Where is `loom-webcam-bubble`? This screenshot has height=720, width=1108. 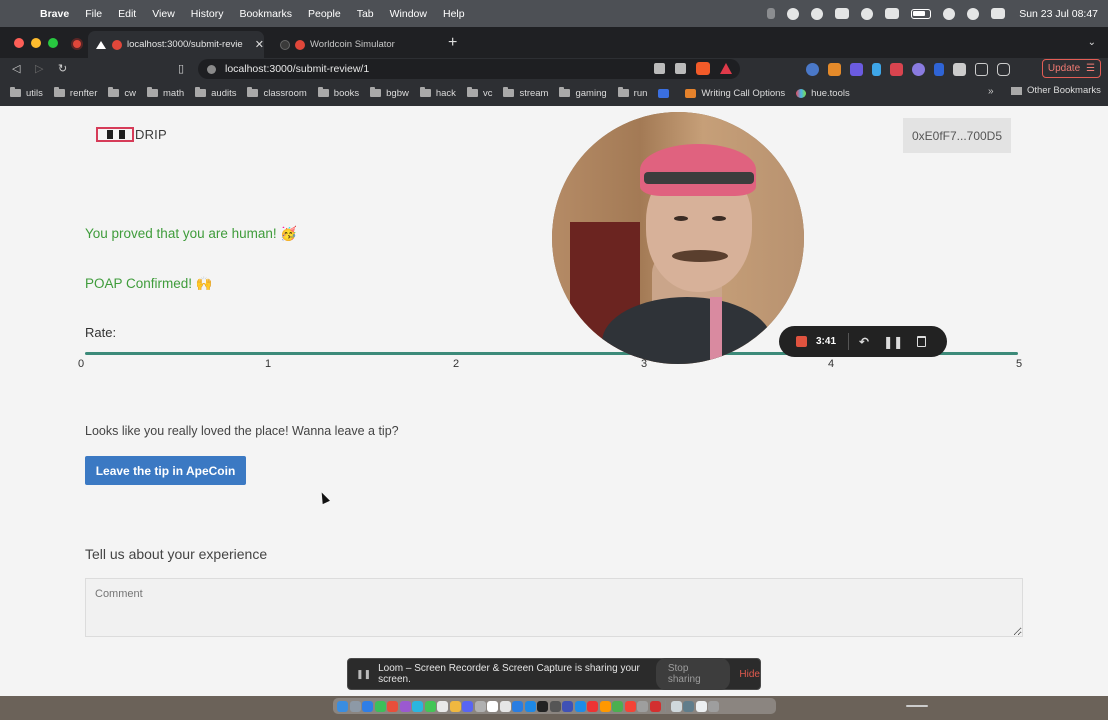 loom-webcam-bubble is located at coordinates (678, 238).